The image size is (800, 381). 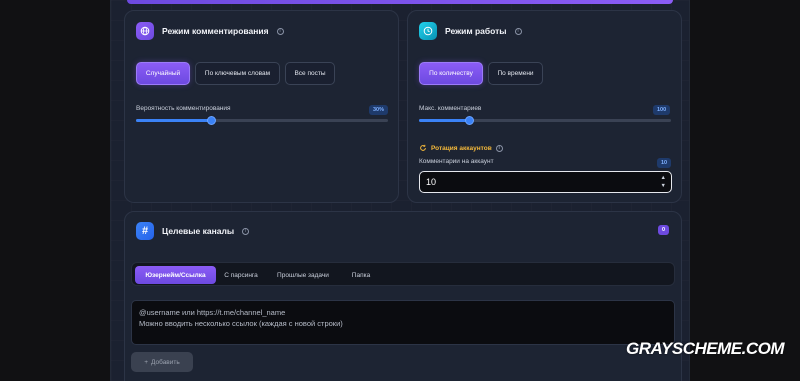 I want to click on chevron-up-icon: ▲, so click(x=663, y=178).